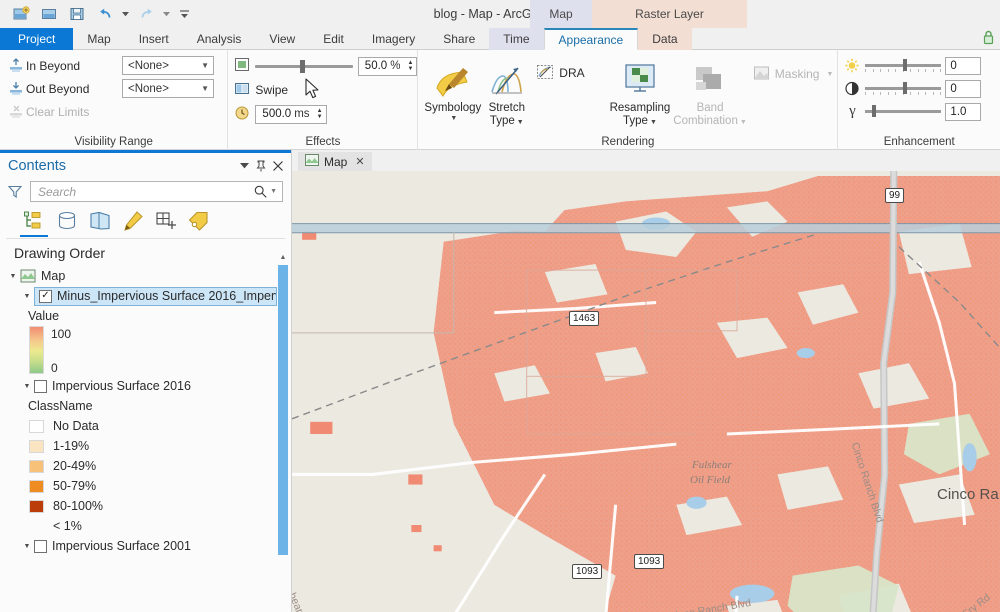  What do you see at coordinates (322, 90) in the screenshot?
I see `swipe-row: Swipe` at bounding box center [322, 90].